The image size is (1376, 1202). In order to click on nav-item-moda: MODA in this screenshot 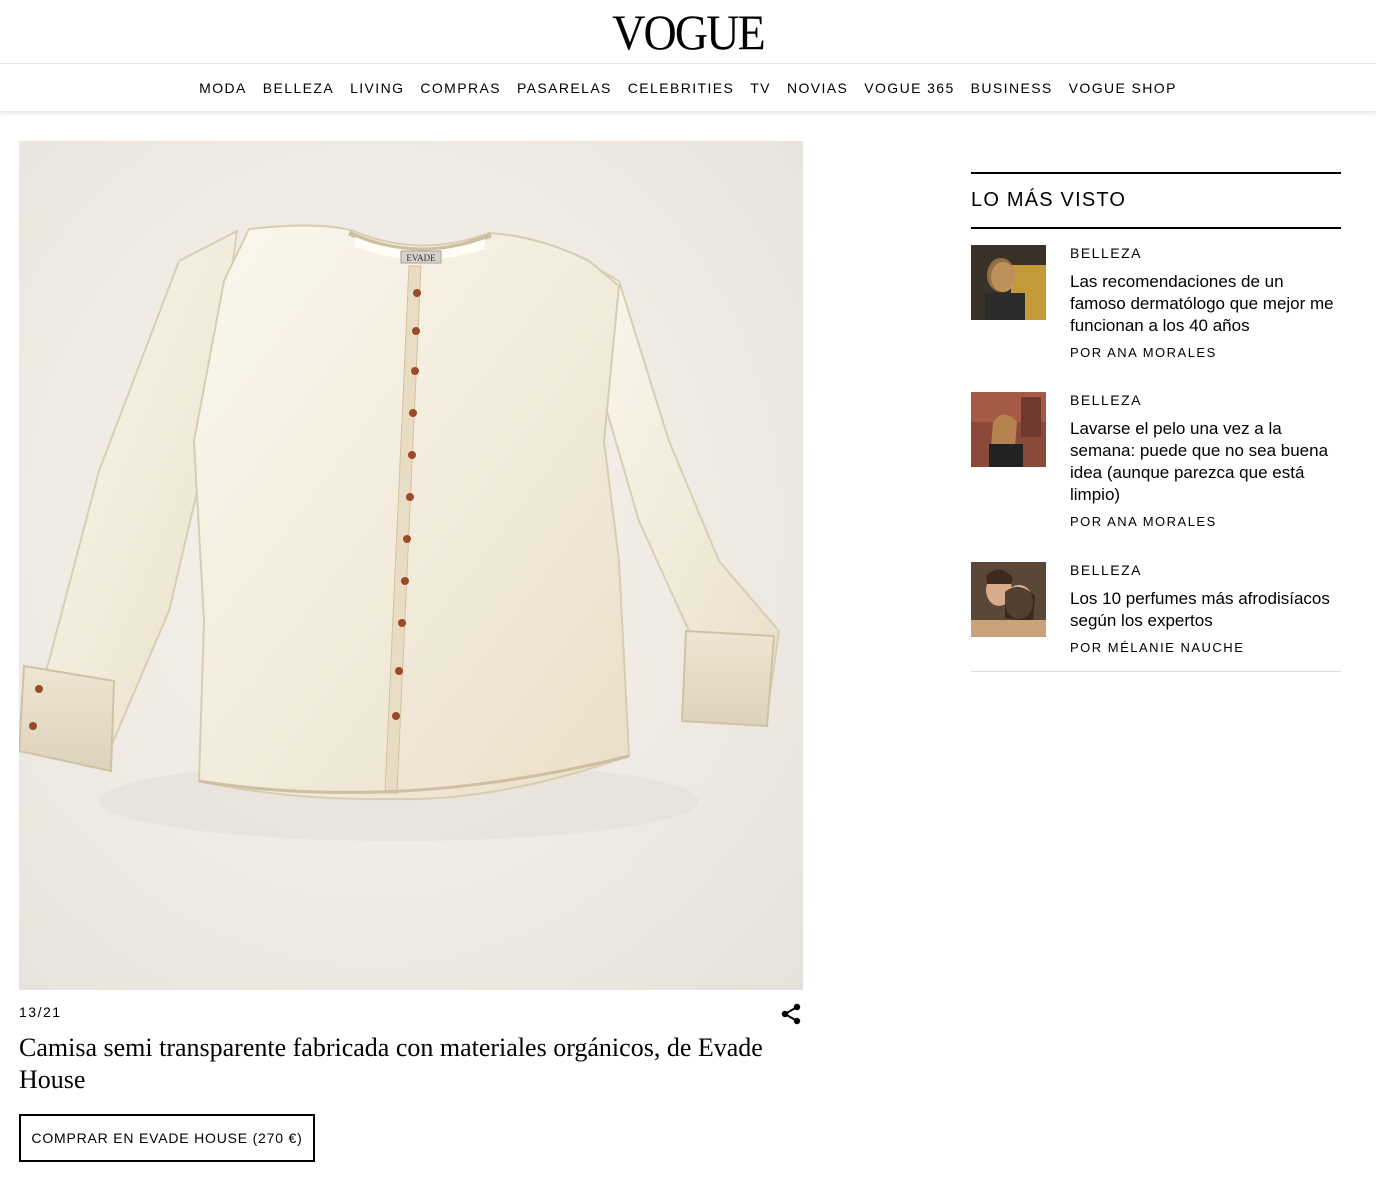, I will do `click(223, 88)`.